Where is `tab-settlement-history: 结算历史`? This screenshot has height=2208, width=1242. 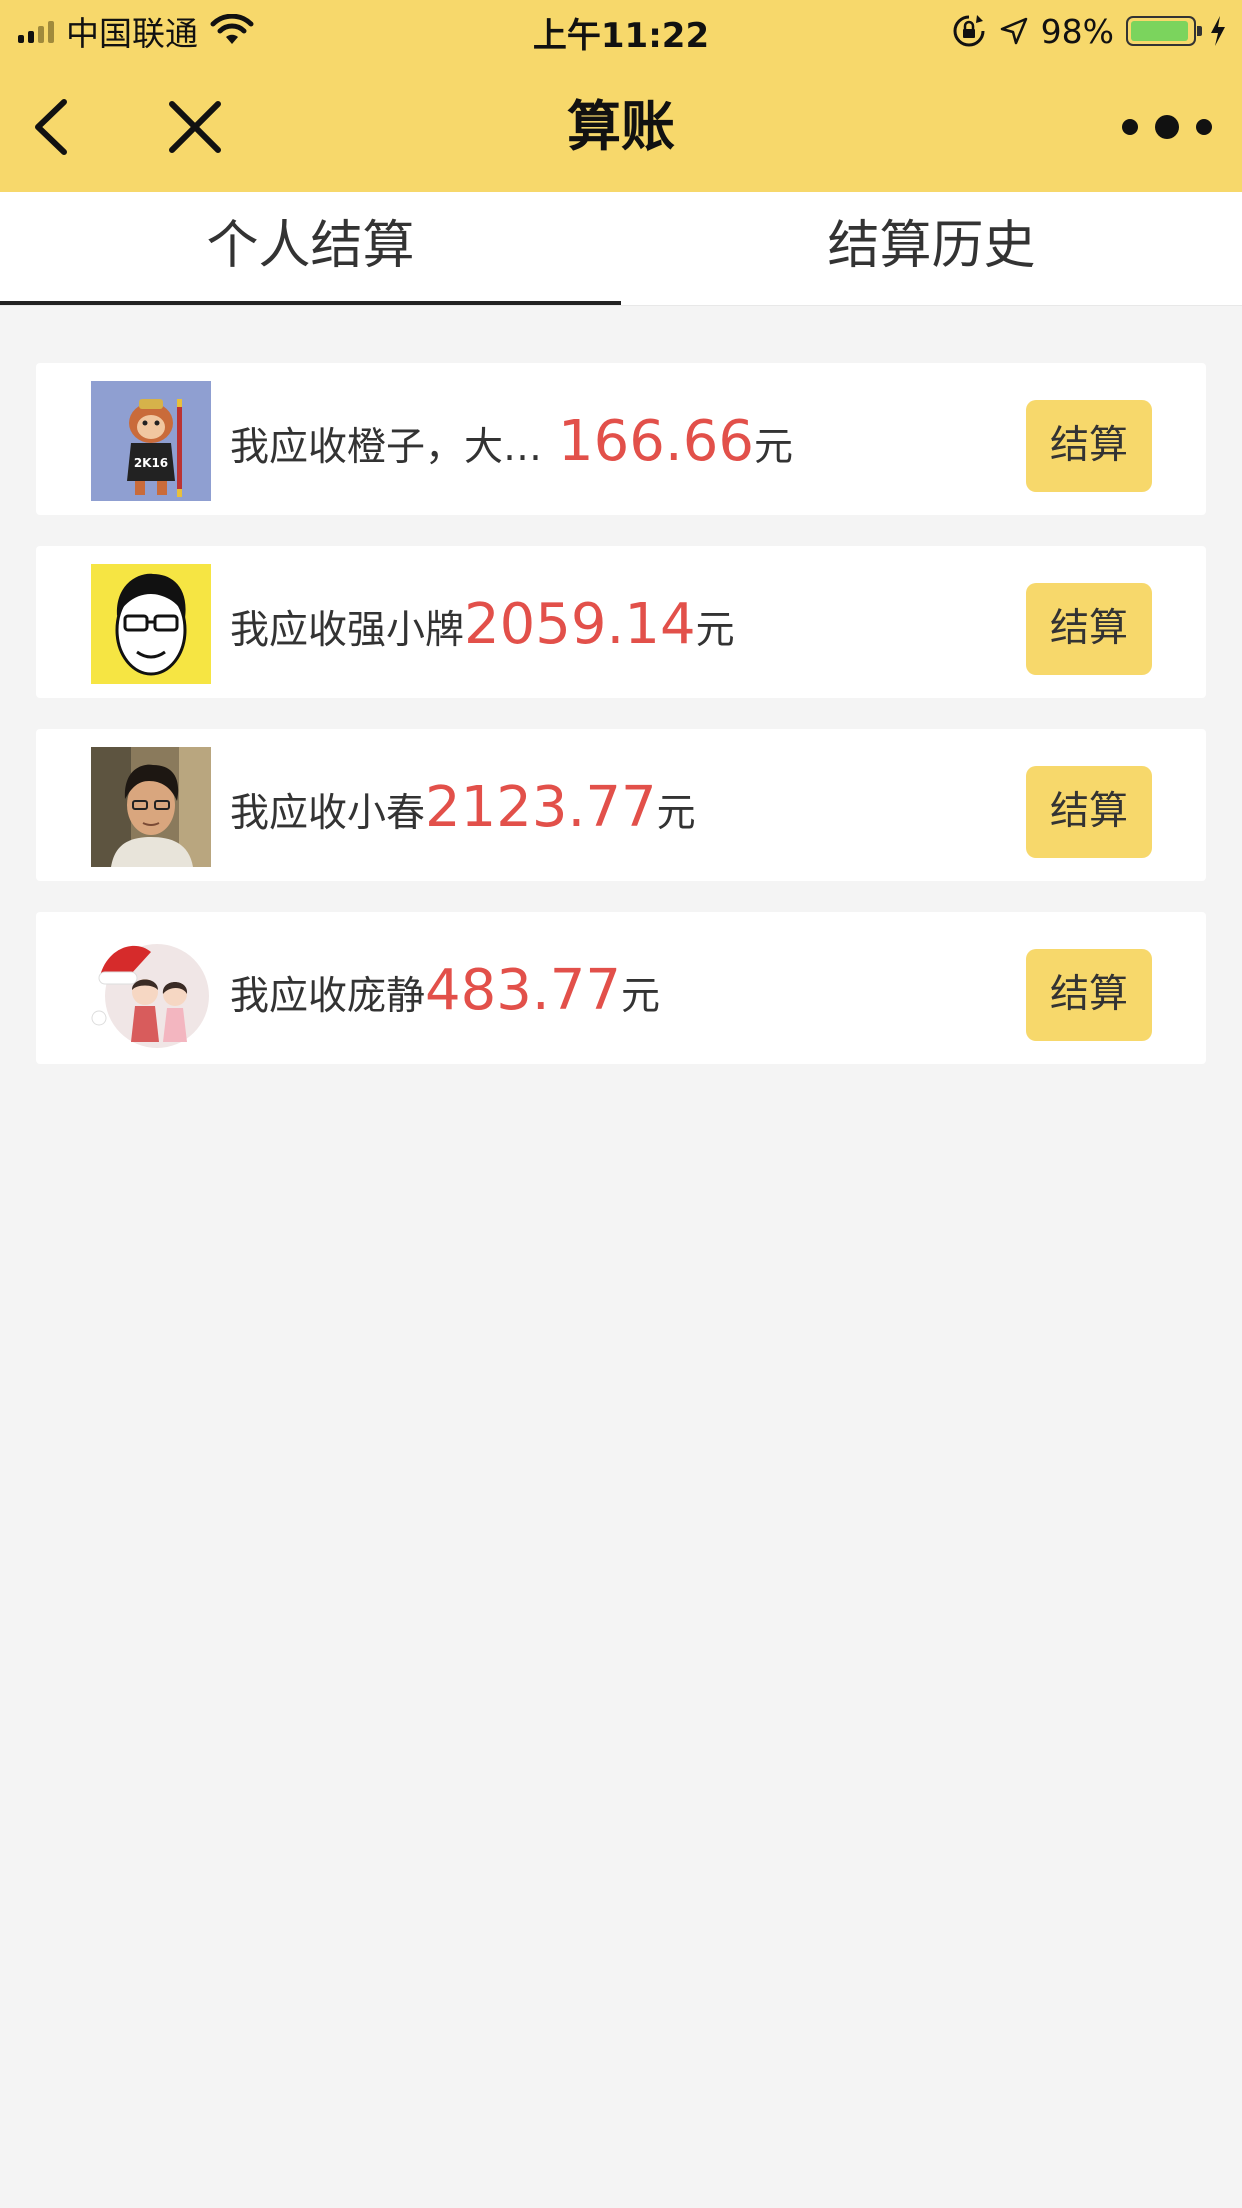 tab-settlement-history: 结算历史 is located at coordinates (931, 248).